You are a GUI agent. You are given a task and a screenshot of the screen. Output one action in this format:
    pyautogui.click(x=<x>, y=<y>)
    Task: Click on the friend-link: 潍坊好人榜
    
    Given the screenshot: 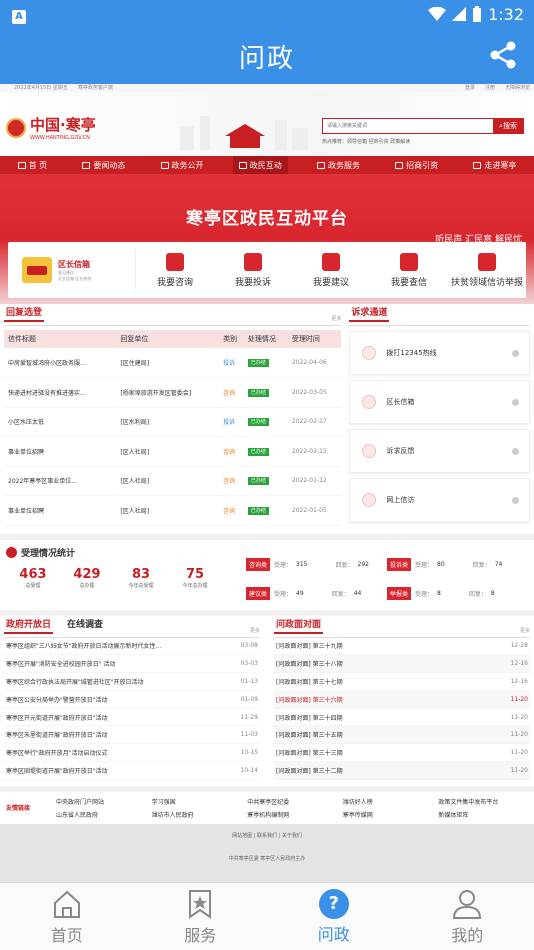 What is the action you would take?
    pyautogui.click(x=391, y=801)
    